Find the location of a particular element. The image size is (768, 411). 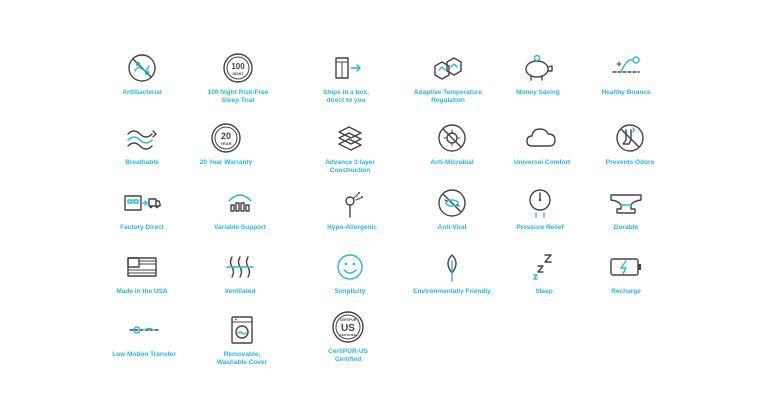

feature-eco: Environmentally Friendly is located at coordinates (452, 273).